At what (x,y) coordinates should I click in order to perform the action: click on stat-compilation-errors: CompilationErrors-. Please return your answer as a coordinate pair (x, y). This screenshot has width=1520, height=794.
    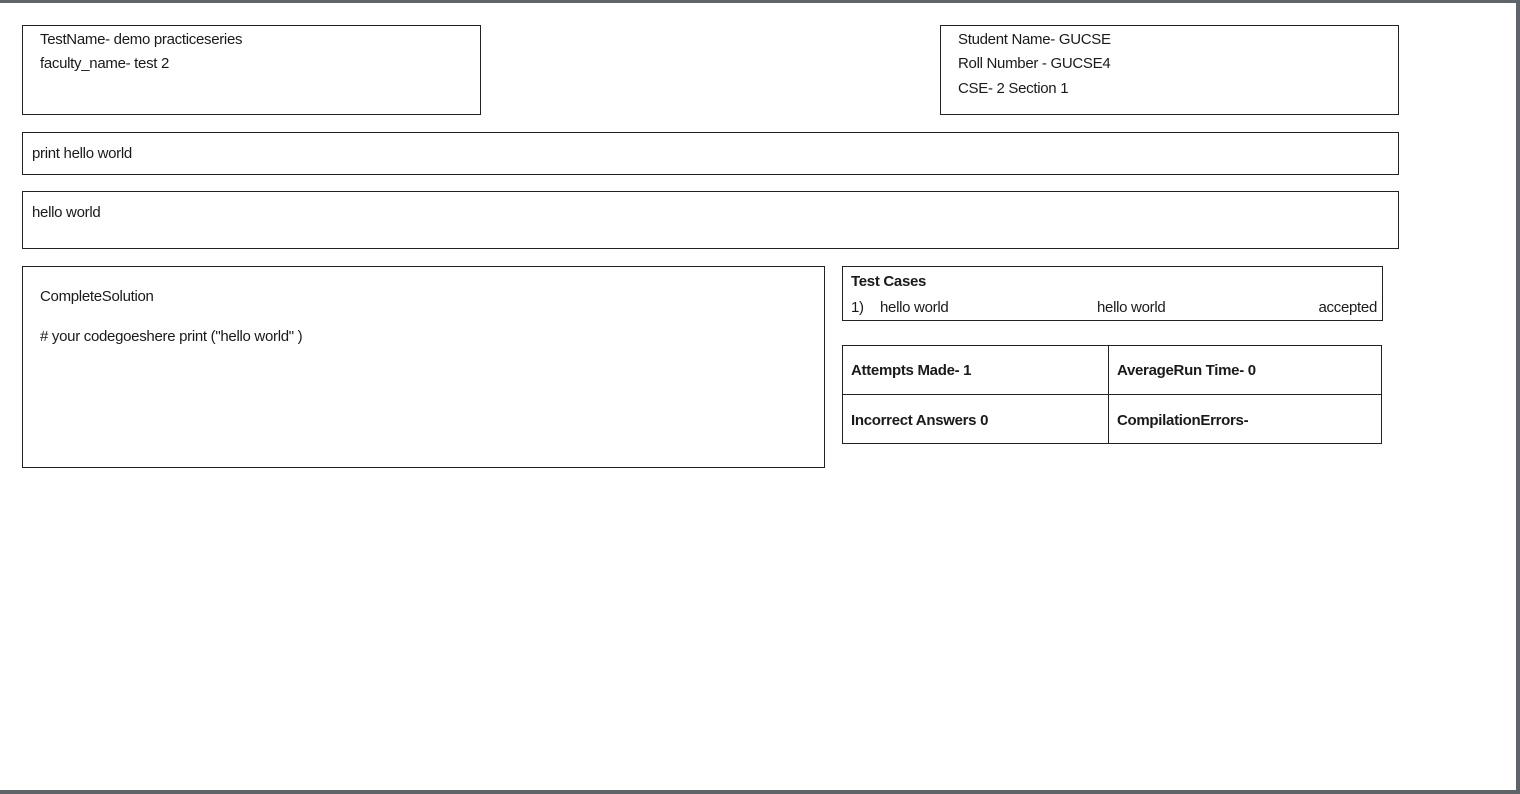
    Looking at the image, I should click on (1245, 419).